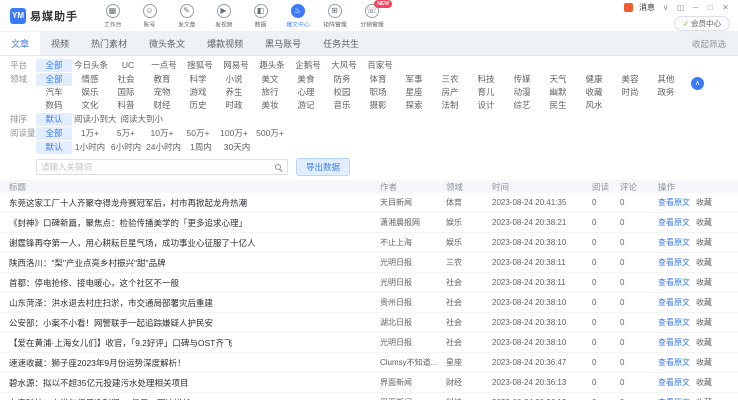  What do you see at coordinates (486, 92) in the screenshot?
I see `filter-chip: 育儿` at bounding box center [486, 92].